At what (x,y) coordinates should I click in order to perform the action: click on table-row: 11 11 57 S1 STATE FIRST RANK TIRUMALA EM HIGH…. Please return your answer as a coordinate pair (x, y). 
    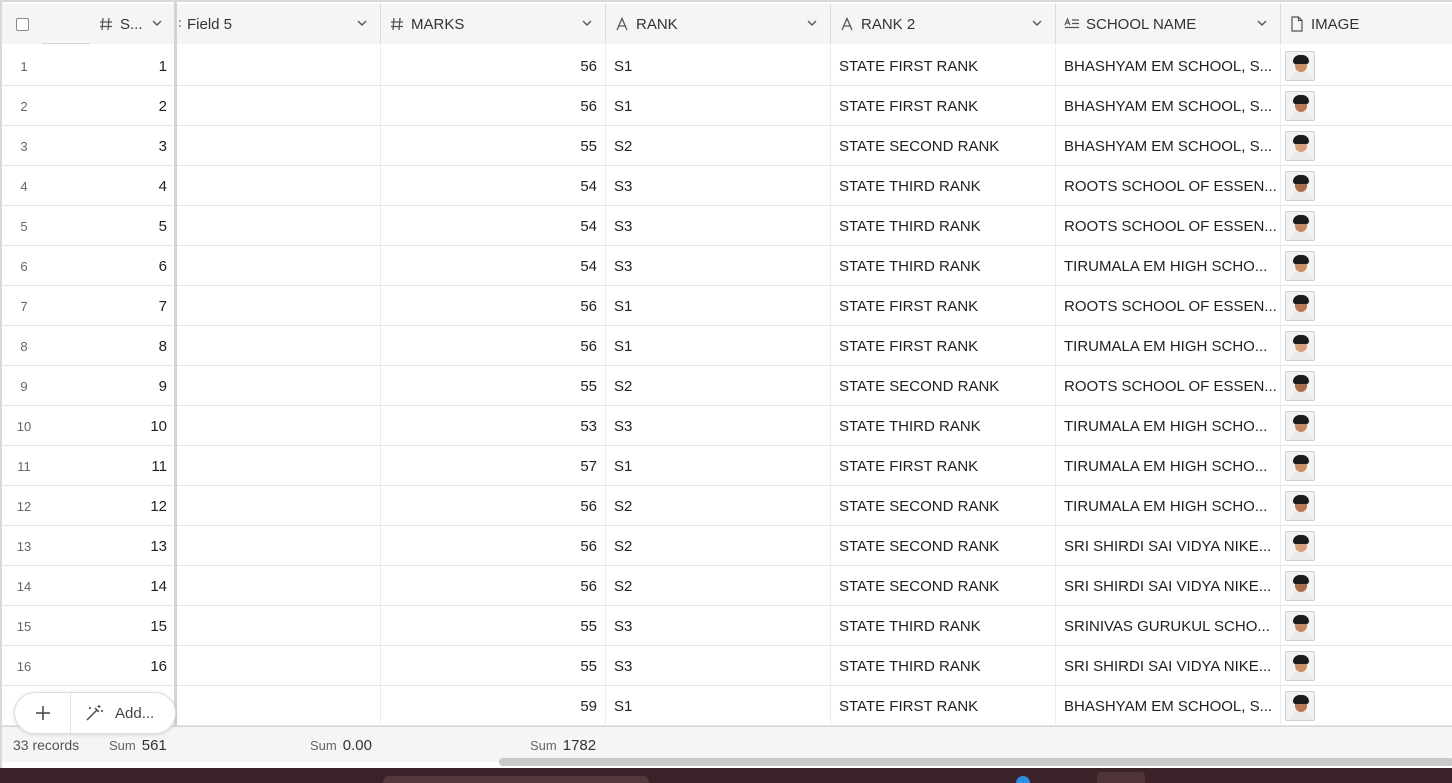
    Looking at the image, I should click on (727, 466).